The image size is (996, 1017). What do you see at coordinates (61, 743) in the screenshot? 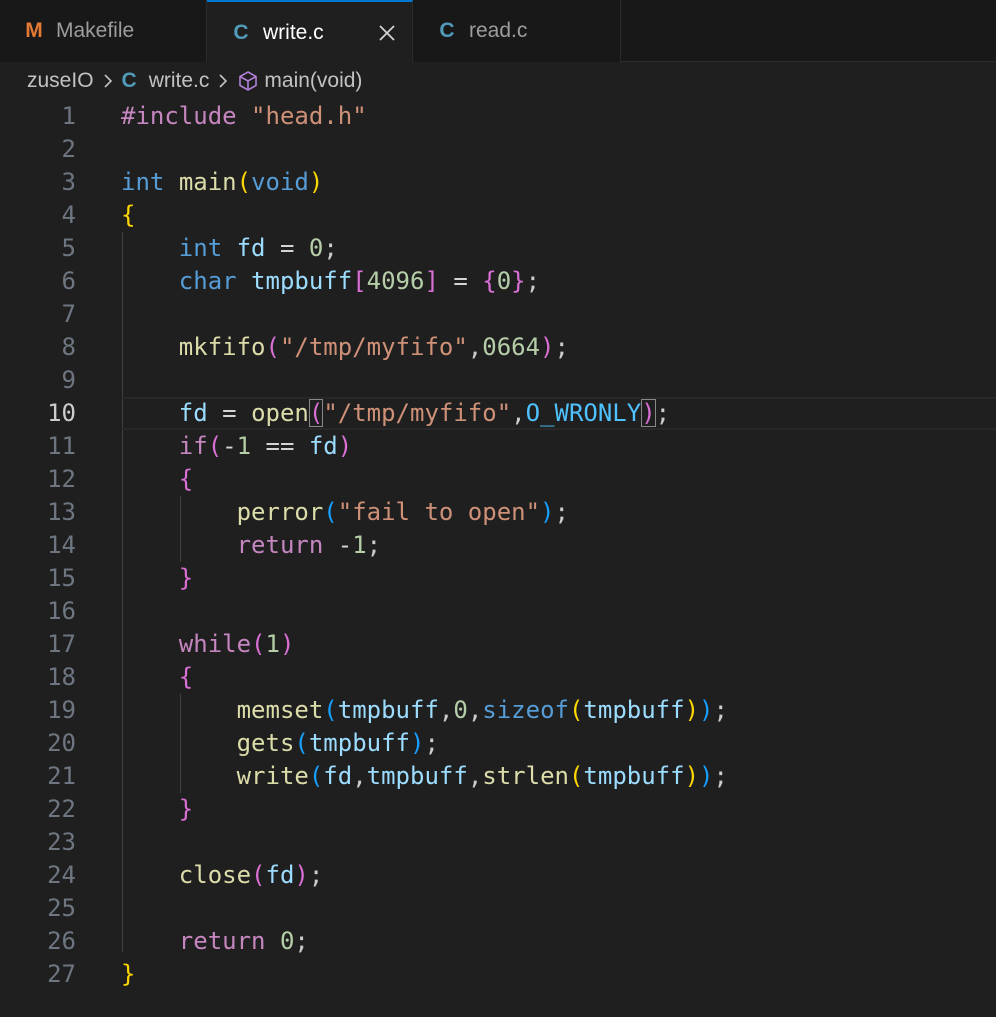
I see `line-number: 20` at bounding box center [61, 743].